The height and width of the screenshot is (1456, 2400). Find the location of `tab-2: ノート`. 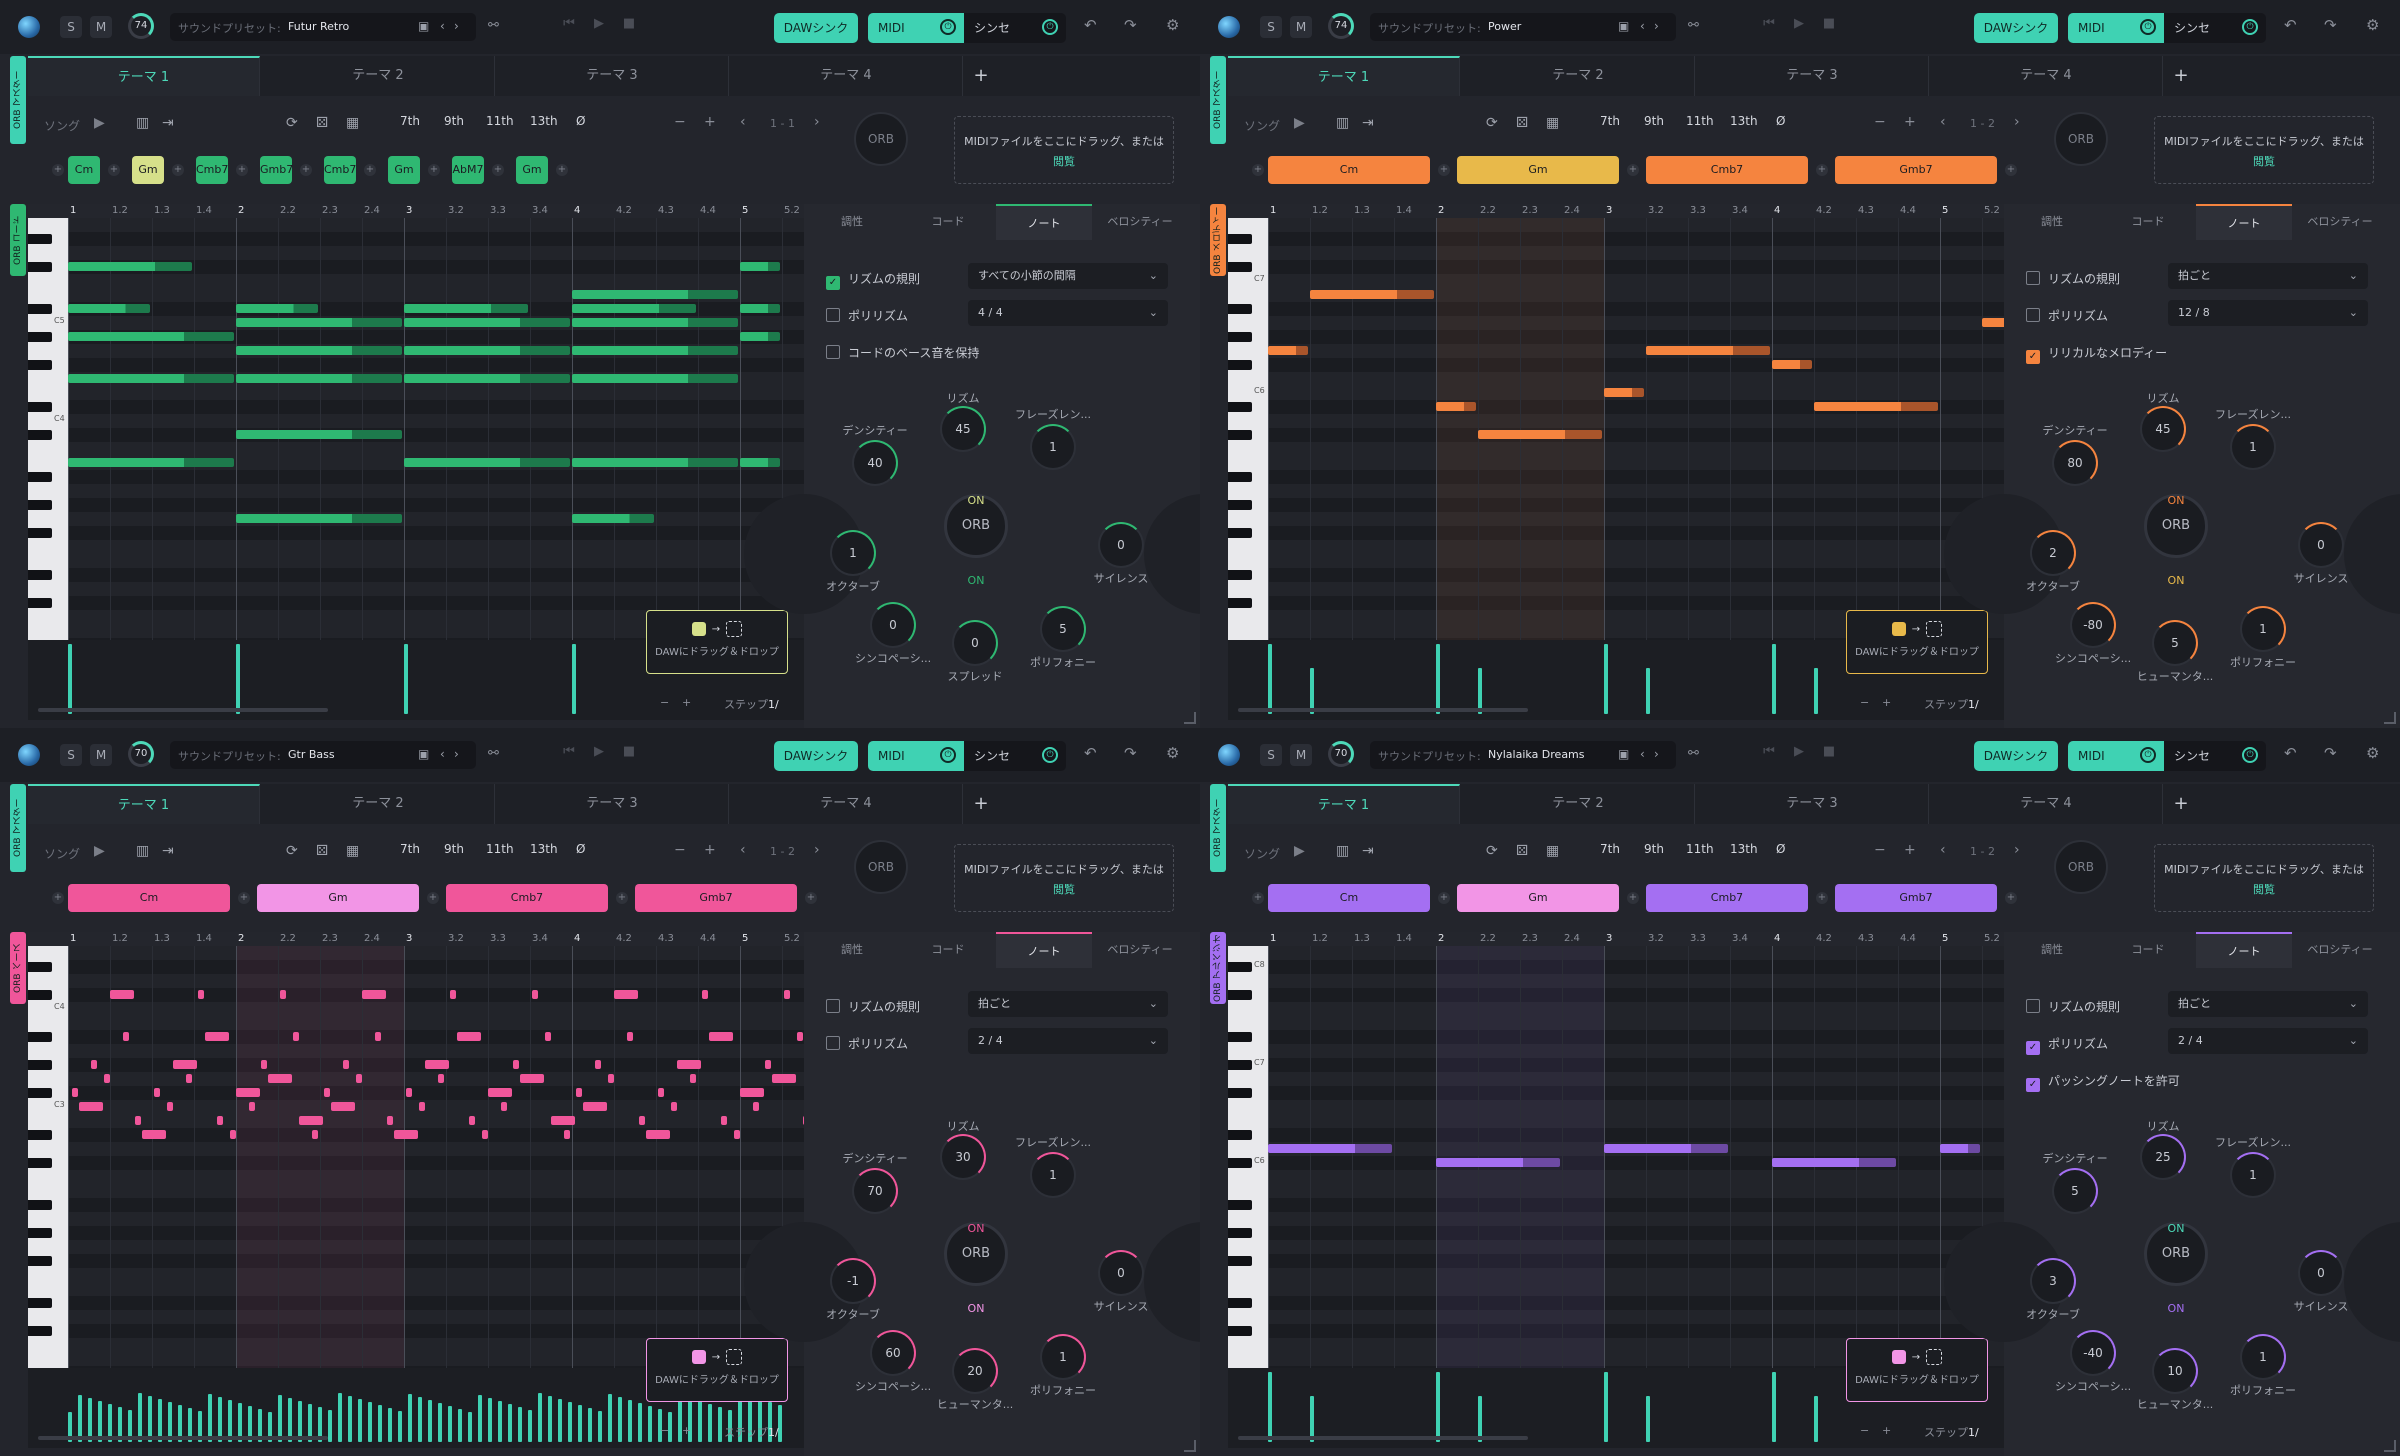

tab-2: ノート is located at coordinates (1044, 950).